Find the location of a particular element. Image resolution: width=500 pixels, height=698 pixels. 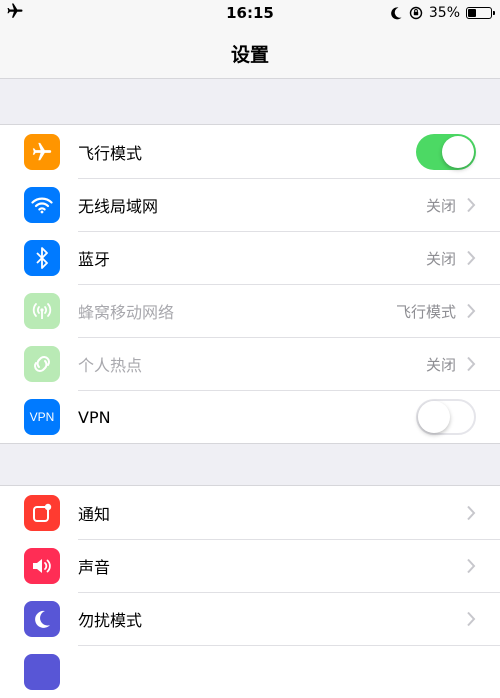

settings-row-bluetooth: 蓝牙 关闭 is located at coordinates (250, 257).